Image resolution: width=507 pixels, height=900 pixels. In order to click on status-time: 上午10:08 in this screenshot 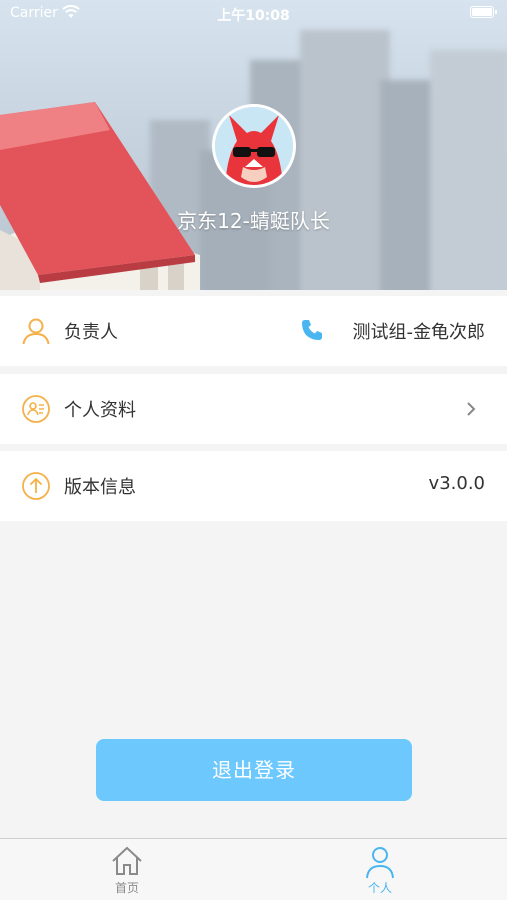, I will do `click(253, 16)`.